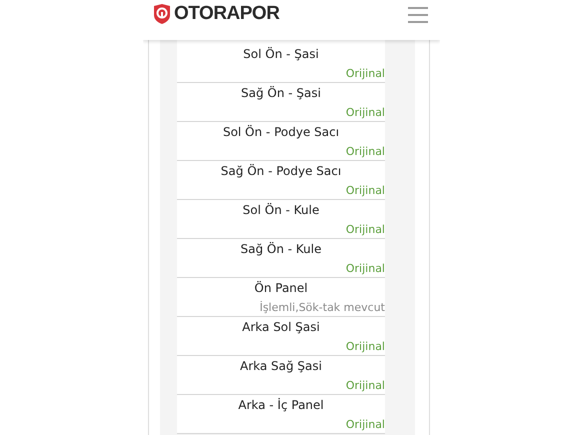 The height and width of the screenshot is (435, 580). I want to click on part-name: Sağ Ön - Kule, so click(280, 249).